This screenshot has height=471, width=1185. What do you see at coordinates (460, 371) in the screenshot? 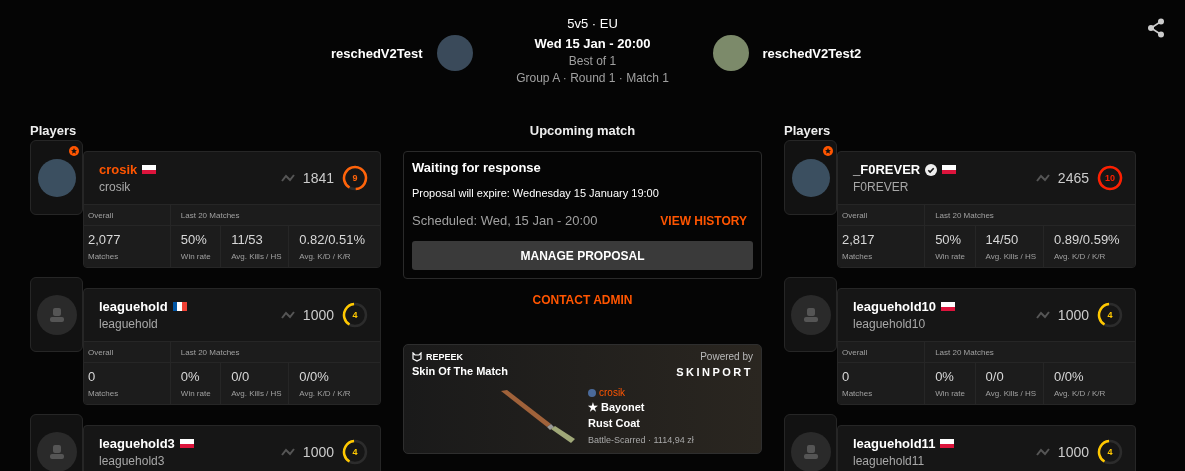
I see `skin-card-title: Skin Of The Match` at bounding box center [460, 371].